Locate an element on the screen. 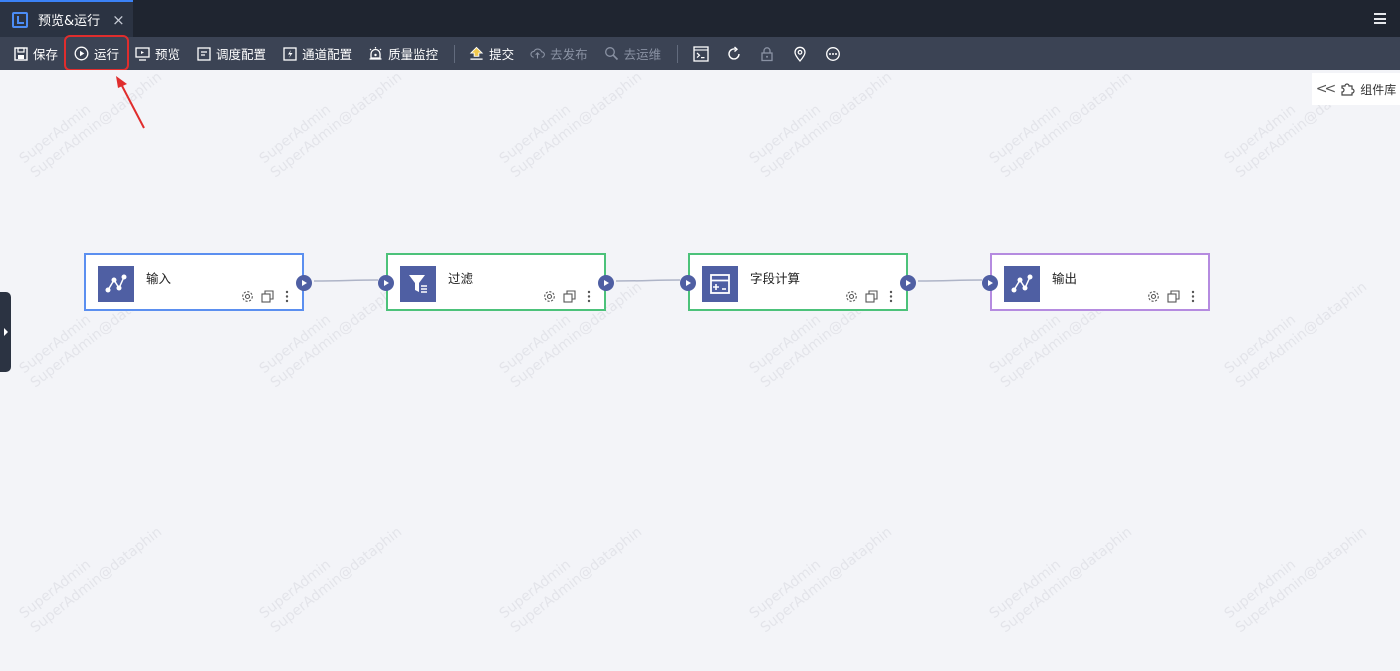 This screenshot has height=671, width=1400. puzzle-icon is located at coordinates (1347, 89).